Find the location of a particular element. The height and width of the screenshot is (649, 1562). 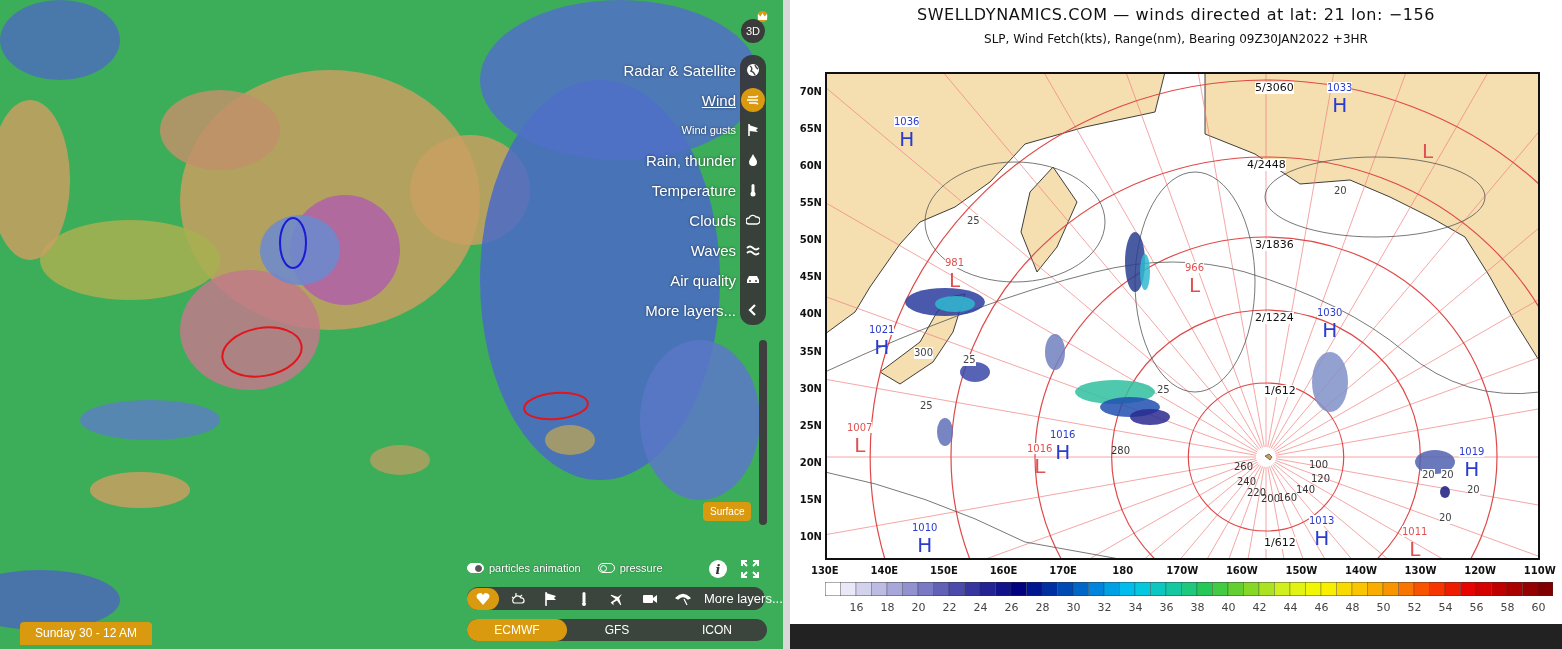

layer-menu-item: Air quality is located at coordinates (703, 280).